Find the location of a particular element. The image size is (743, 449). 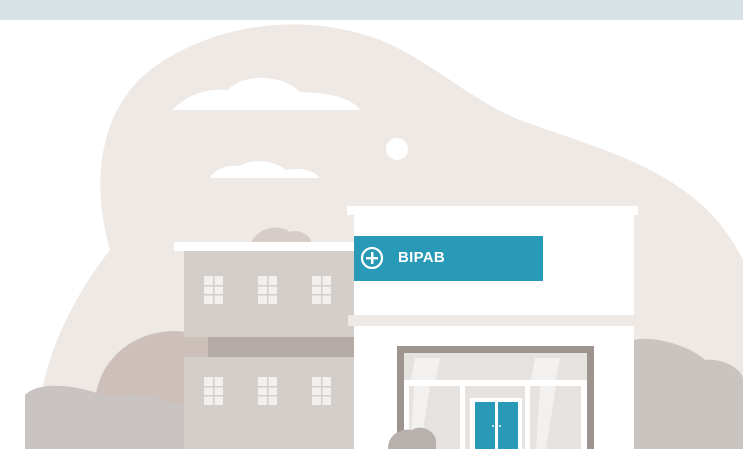

entrance-transom is located at coordinates (495, 383).